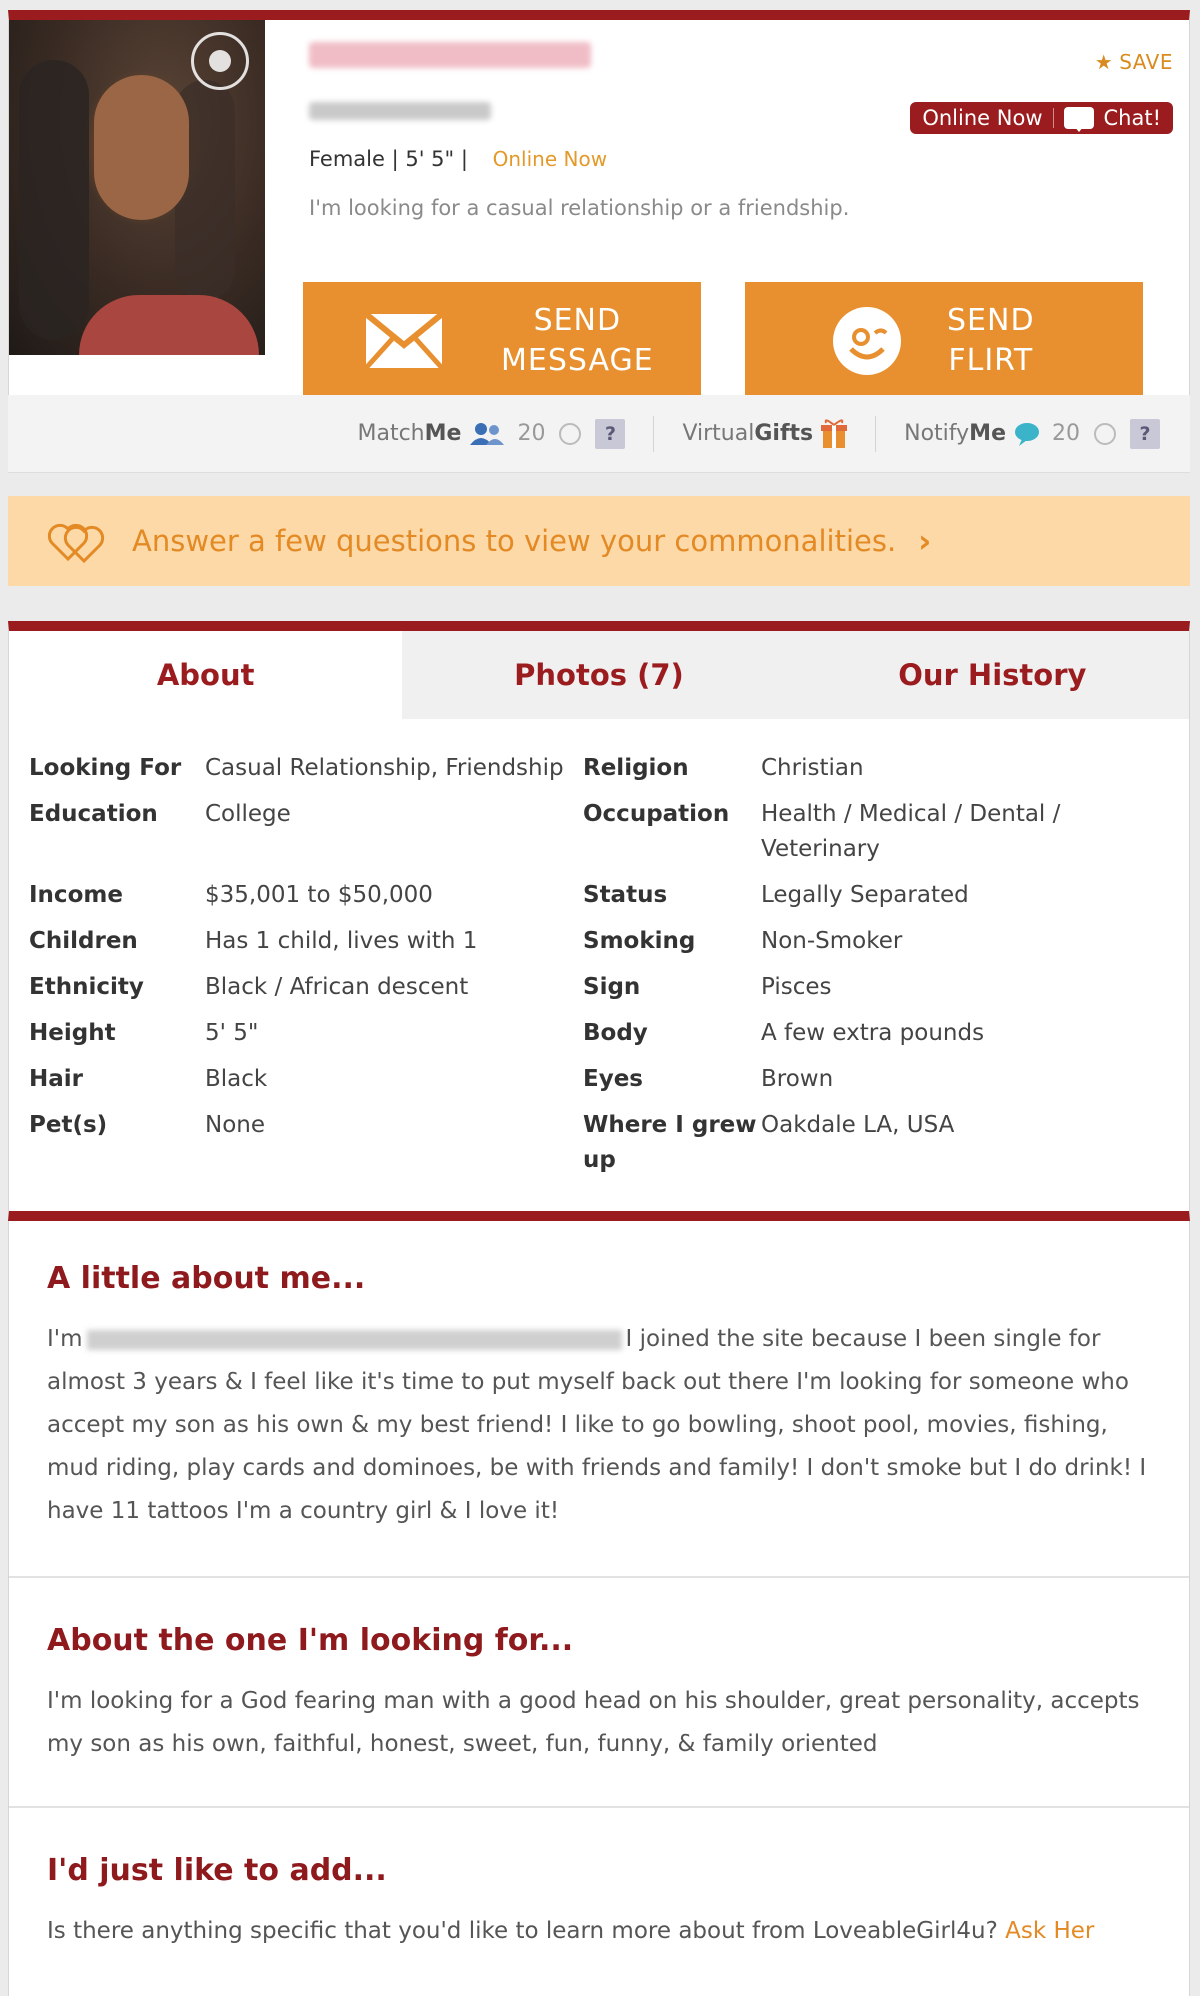  I want to click on star-icon: ★, so click(1104, 62).